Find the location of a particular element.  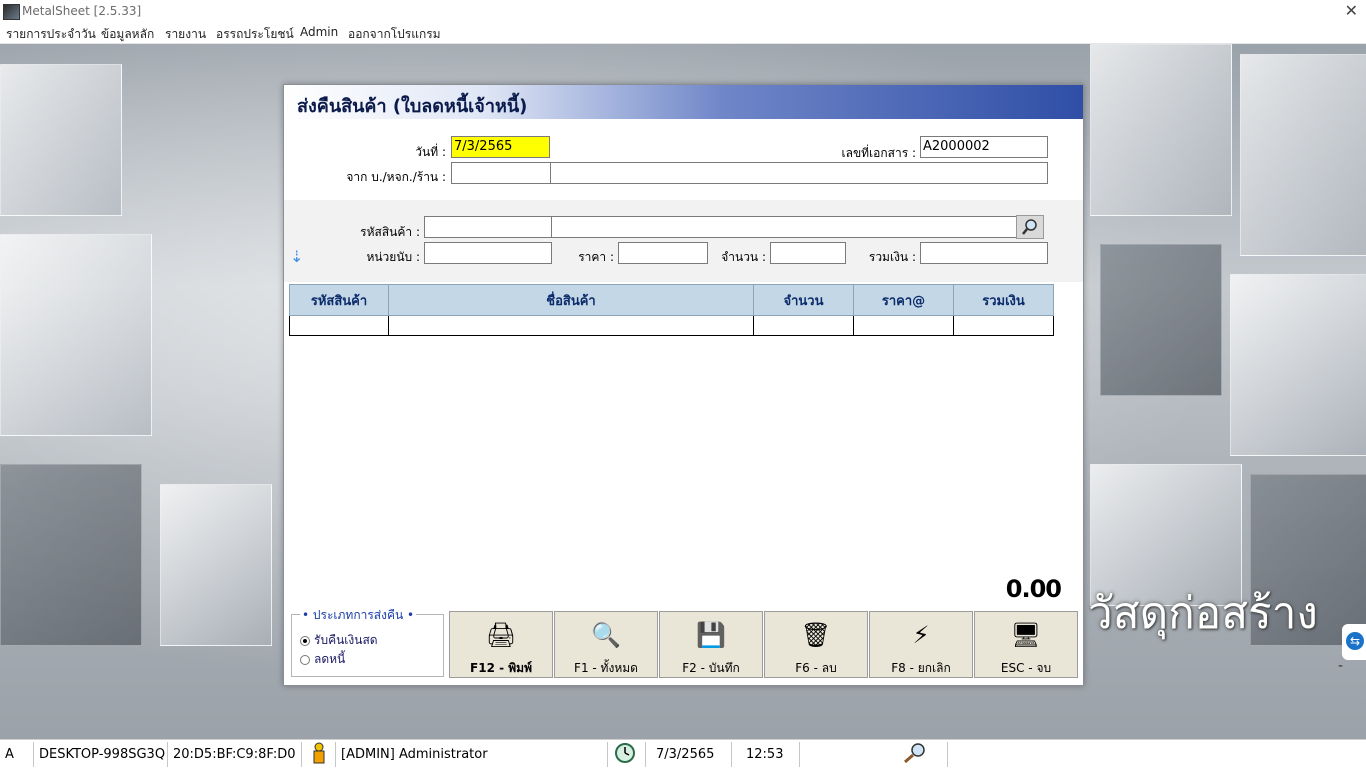

menu-master-data: ข้อมูลหลัก is located at coordinates (127, 34).